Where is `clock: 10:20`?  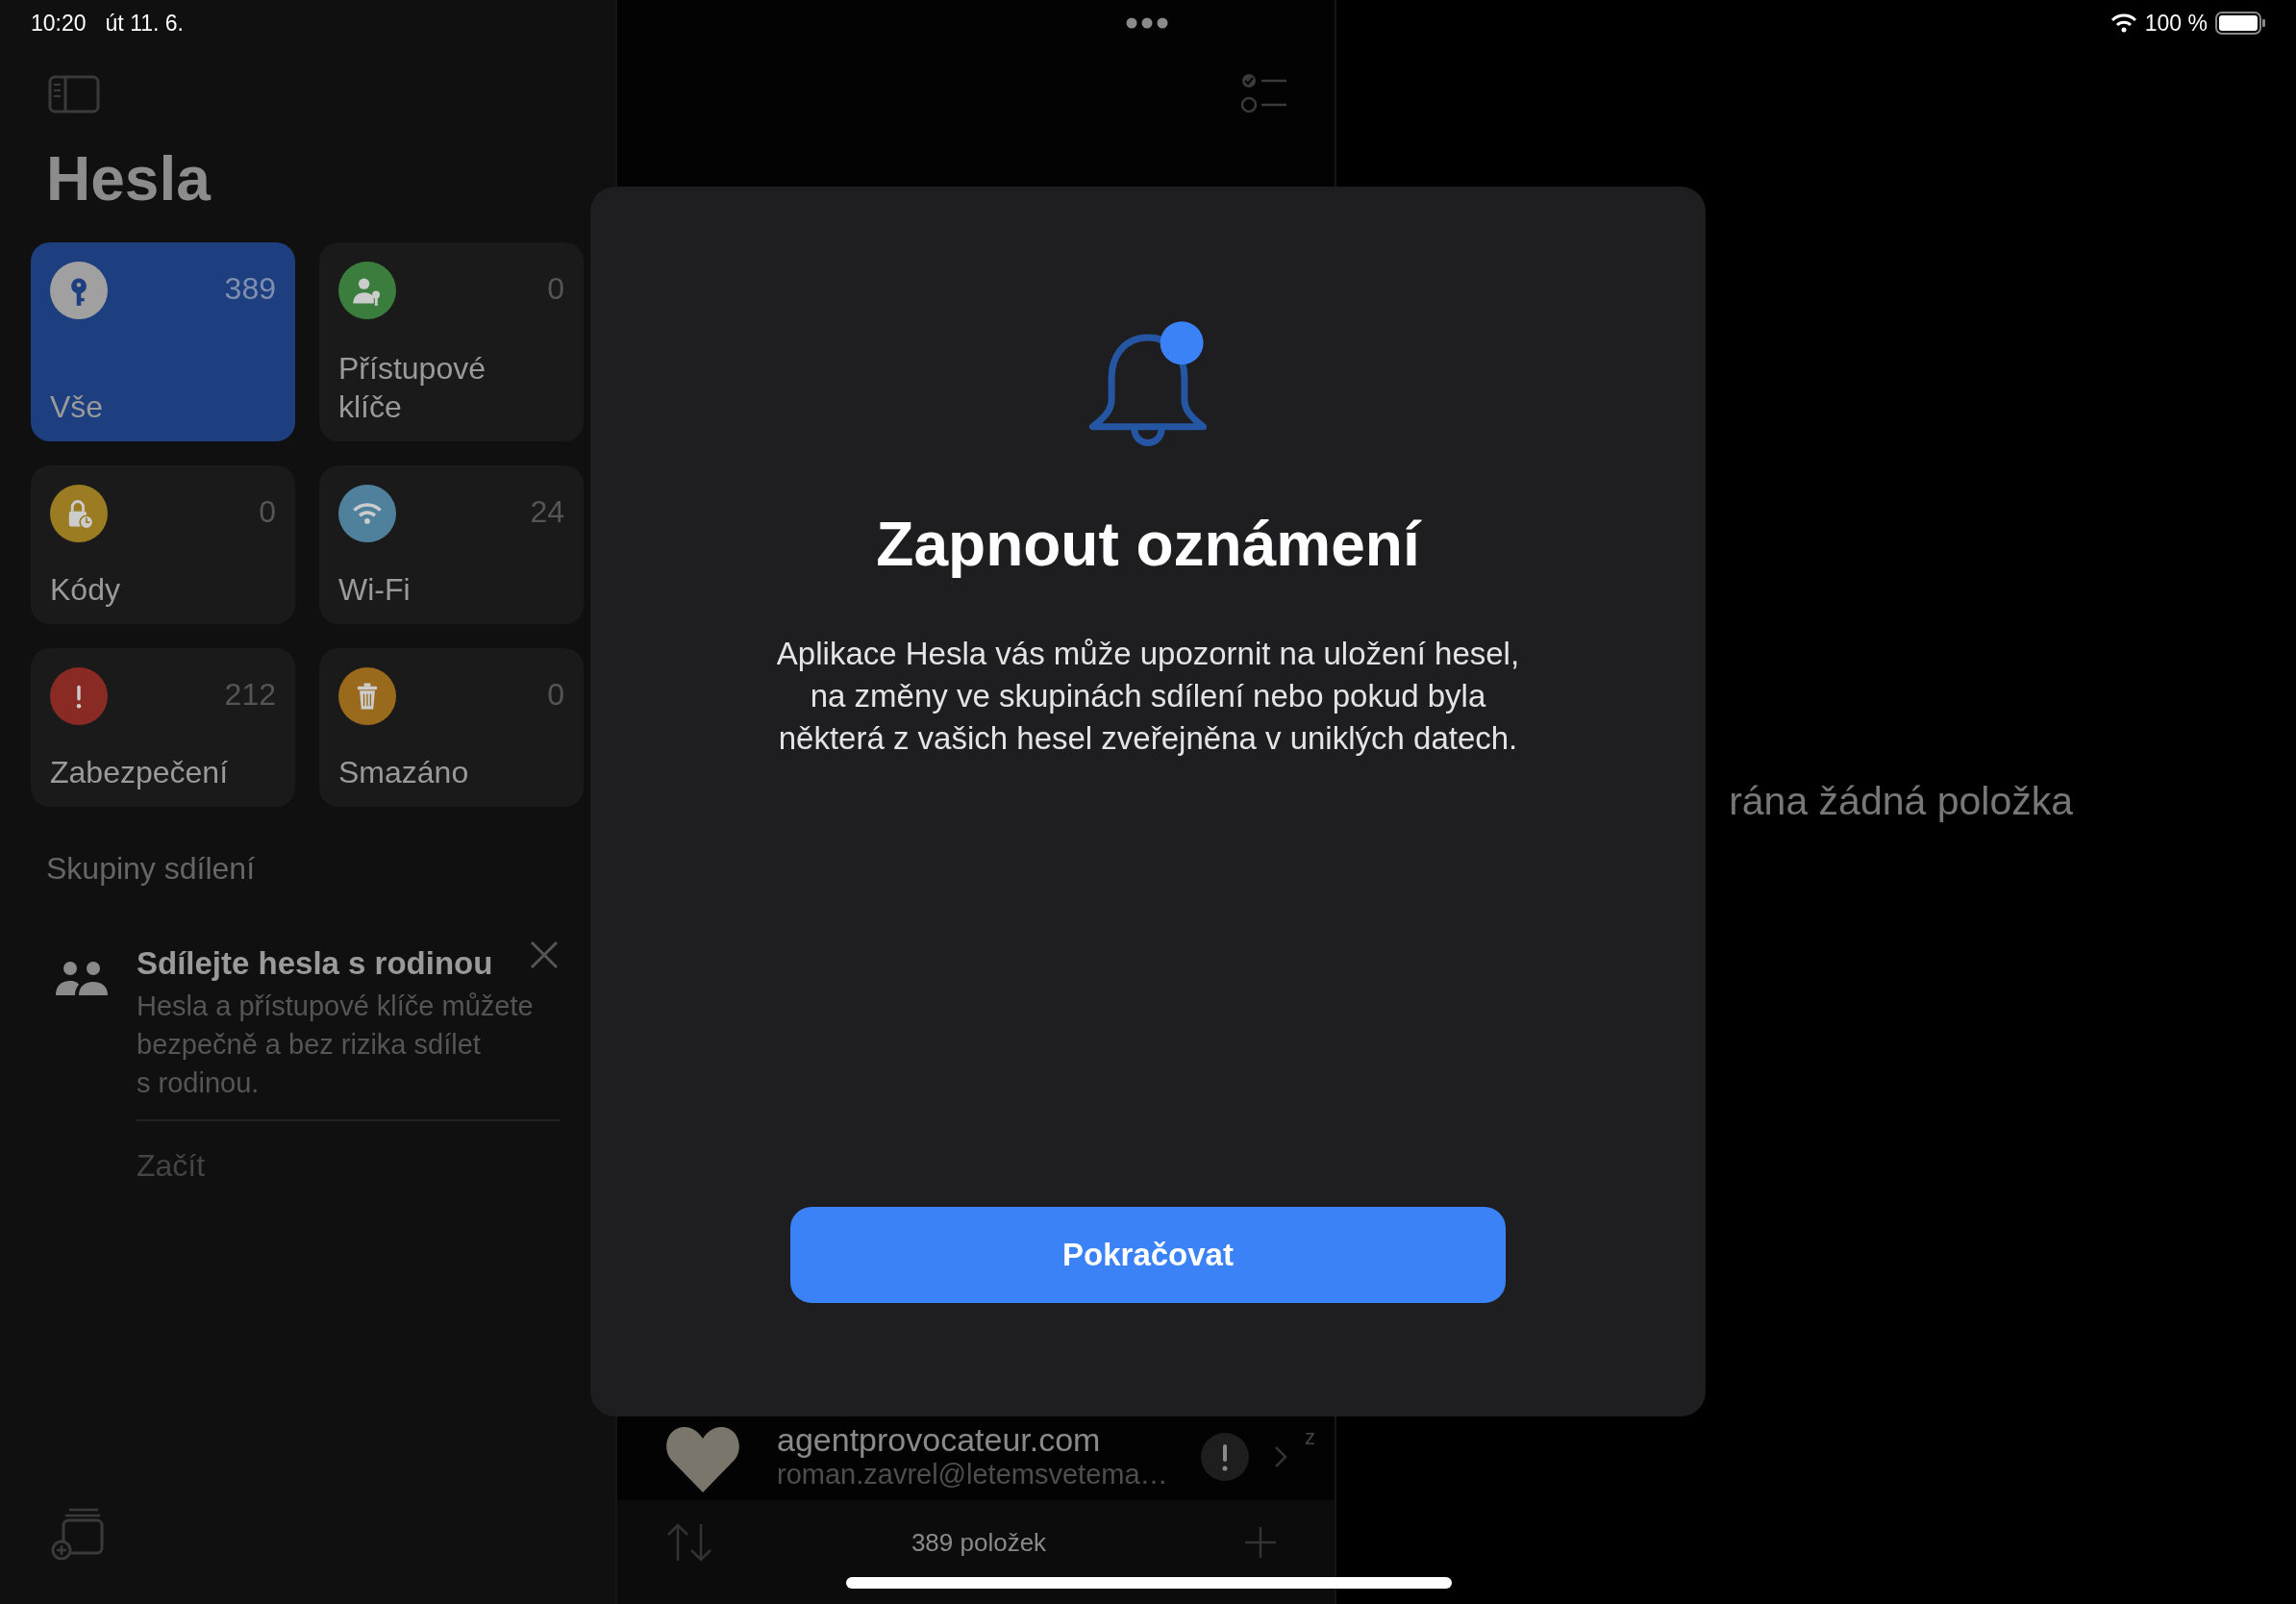
clock: 10:20 is located at coordinates (59, 23).